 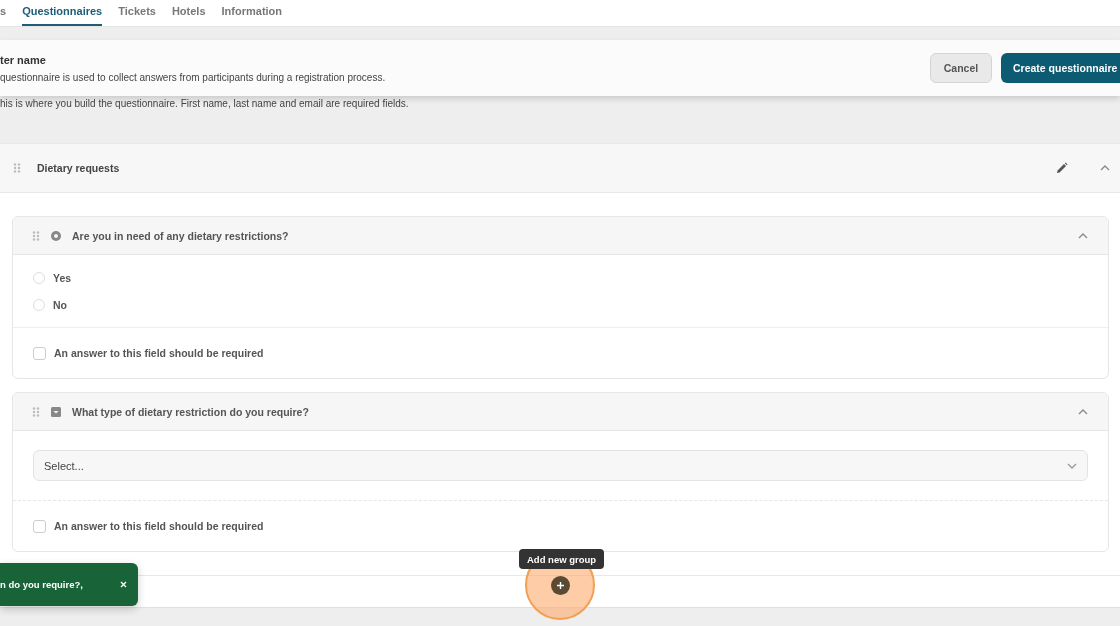 What do you see at coordinates (23, 59) in the screenshot?
I see `questionnaire-title: ter name` at bounding box center [23, 59].